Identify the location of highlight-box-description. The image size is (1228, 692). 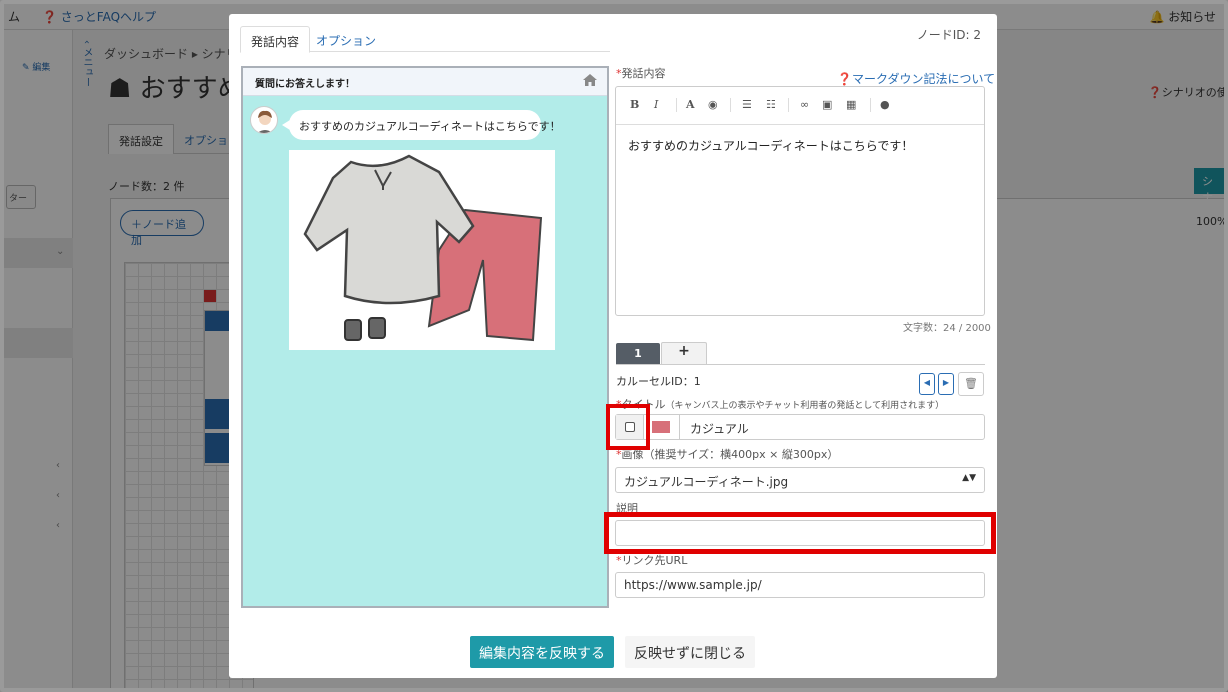
(800, 533).